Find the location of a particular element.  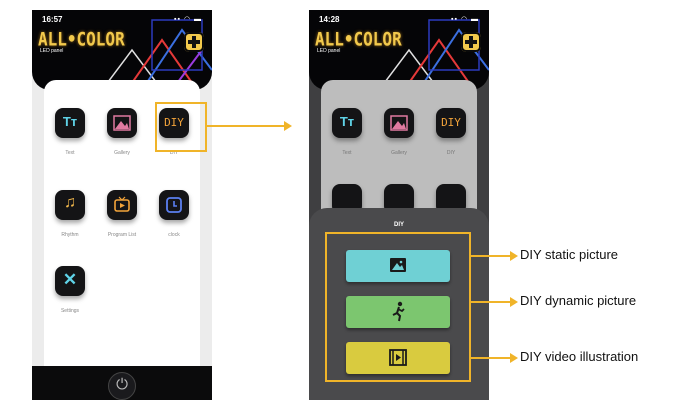

app-header: 16:57 ▪▪ ◠ ▬ ALL•COLOR LED panel is located at coordinates (122, 50).